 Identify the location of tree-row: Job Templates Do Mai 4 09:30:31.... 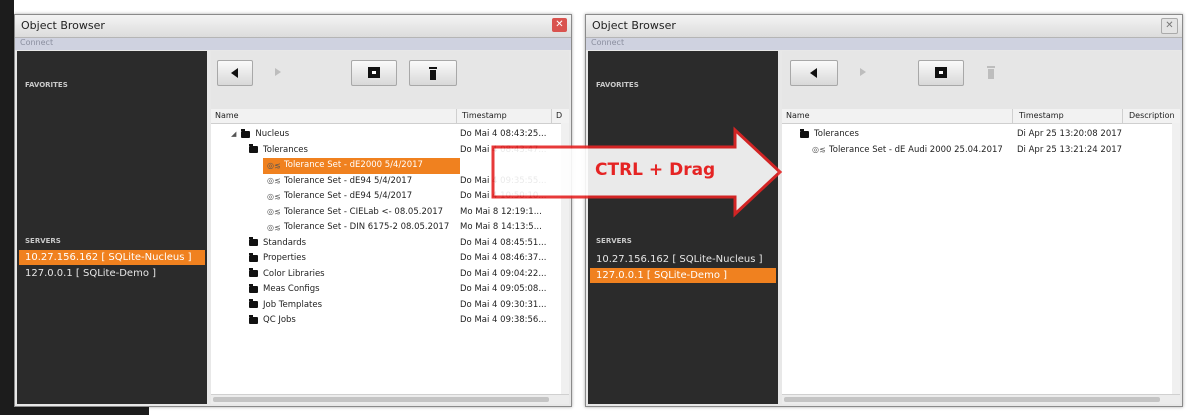
(390, 306).